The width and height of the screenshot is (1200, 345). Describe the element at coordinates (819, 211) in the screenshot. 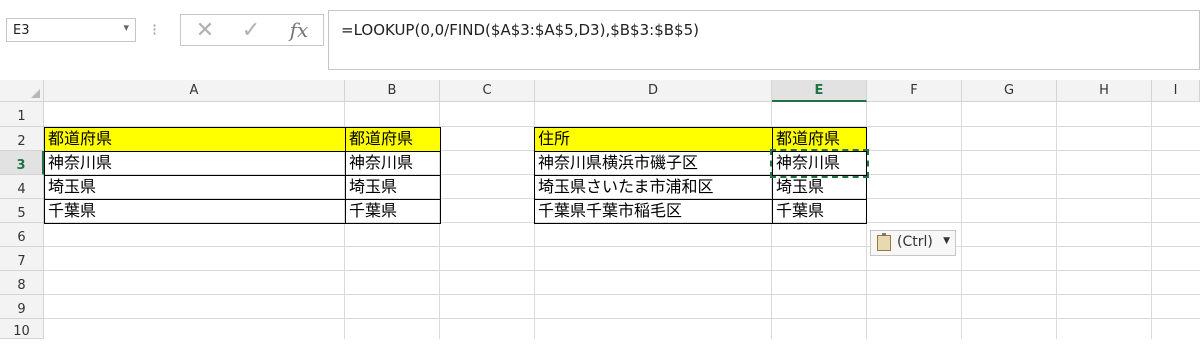

I see `cell-e5: 千葉県` at that location.